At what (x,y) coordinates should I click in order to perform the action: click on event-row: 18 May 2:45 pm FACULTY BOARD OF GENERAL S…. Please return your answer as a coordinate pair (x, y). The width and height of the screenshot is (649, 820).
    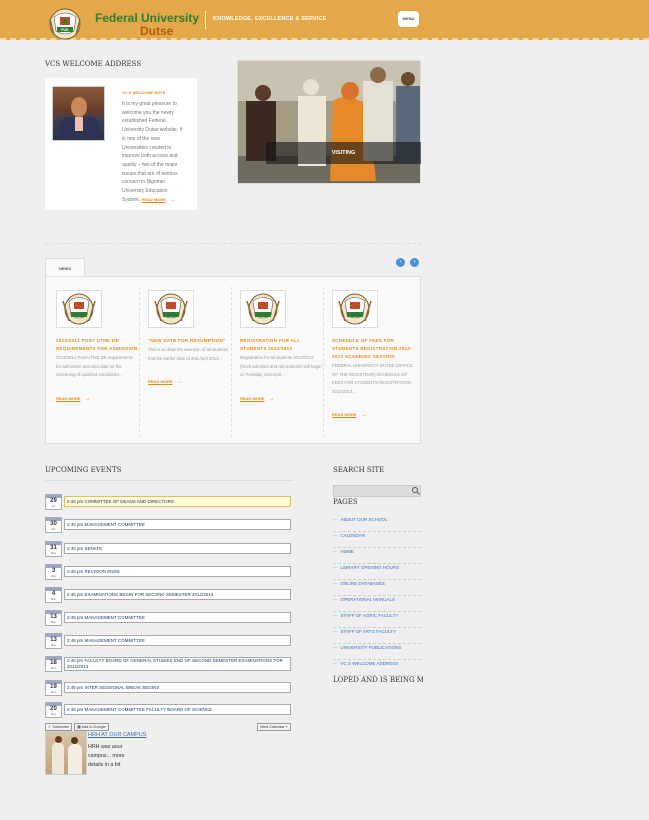
    Looking at the image, I should click on (168, 664).